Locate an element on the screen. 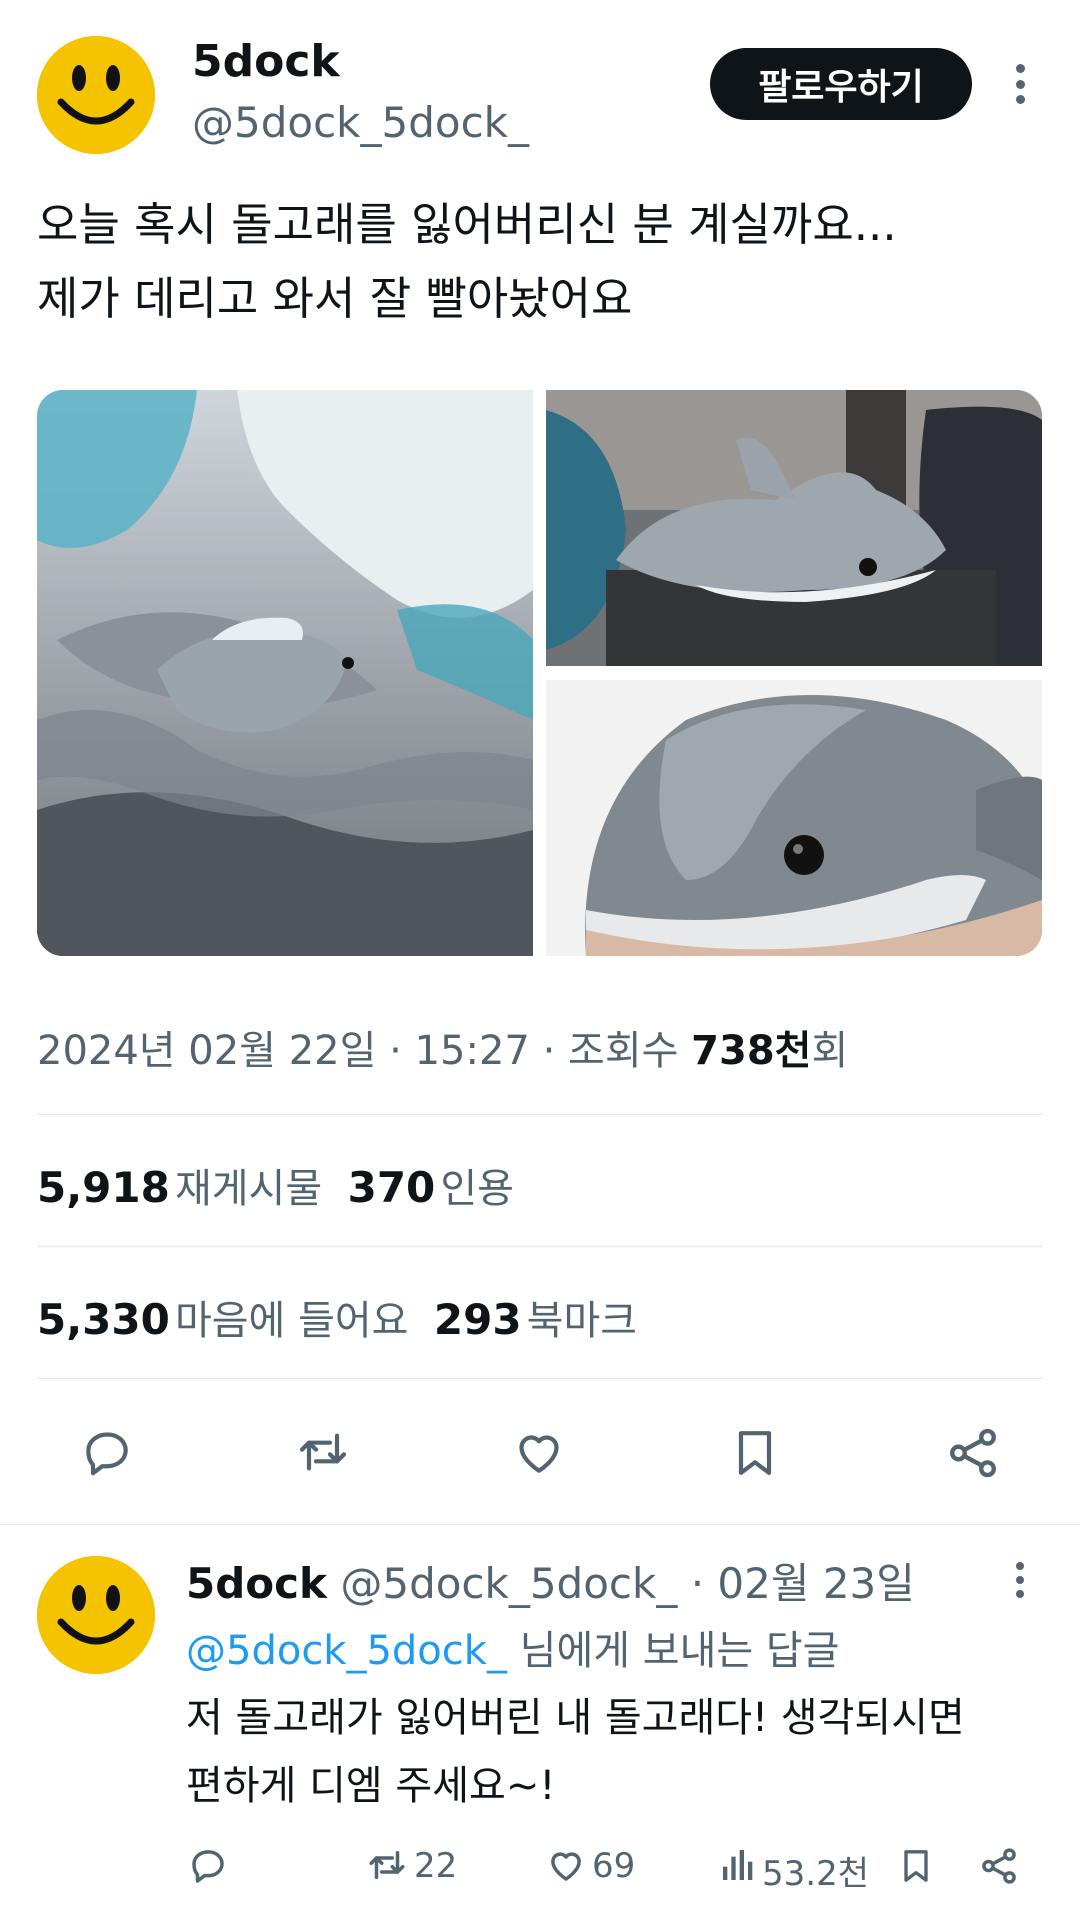 Image resolution: width=1080 pixels, height=1920 pixels. reply-view-count: 53.2천 is located at coordinates (815, 1870).